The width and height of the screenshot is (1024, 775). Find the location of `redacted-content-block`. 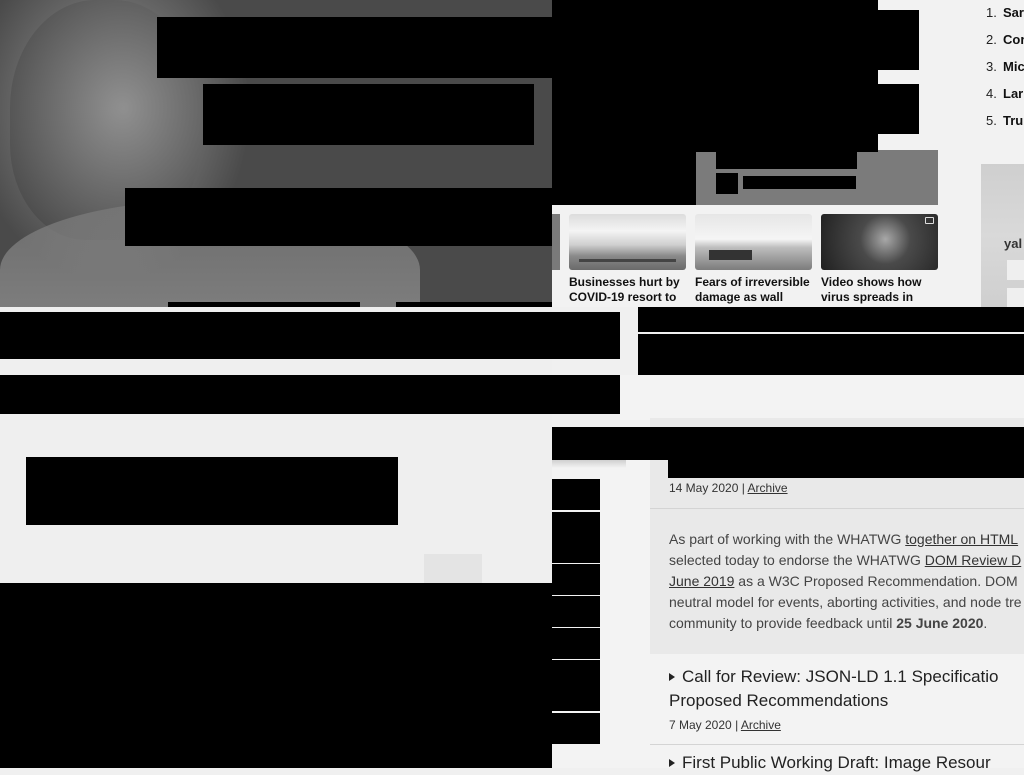

redacted-content-block is located at coordinates (212, 491).